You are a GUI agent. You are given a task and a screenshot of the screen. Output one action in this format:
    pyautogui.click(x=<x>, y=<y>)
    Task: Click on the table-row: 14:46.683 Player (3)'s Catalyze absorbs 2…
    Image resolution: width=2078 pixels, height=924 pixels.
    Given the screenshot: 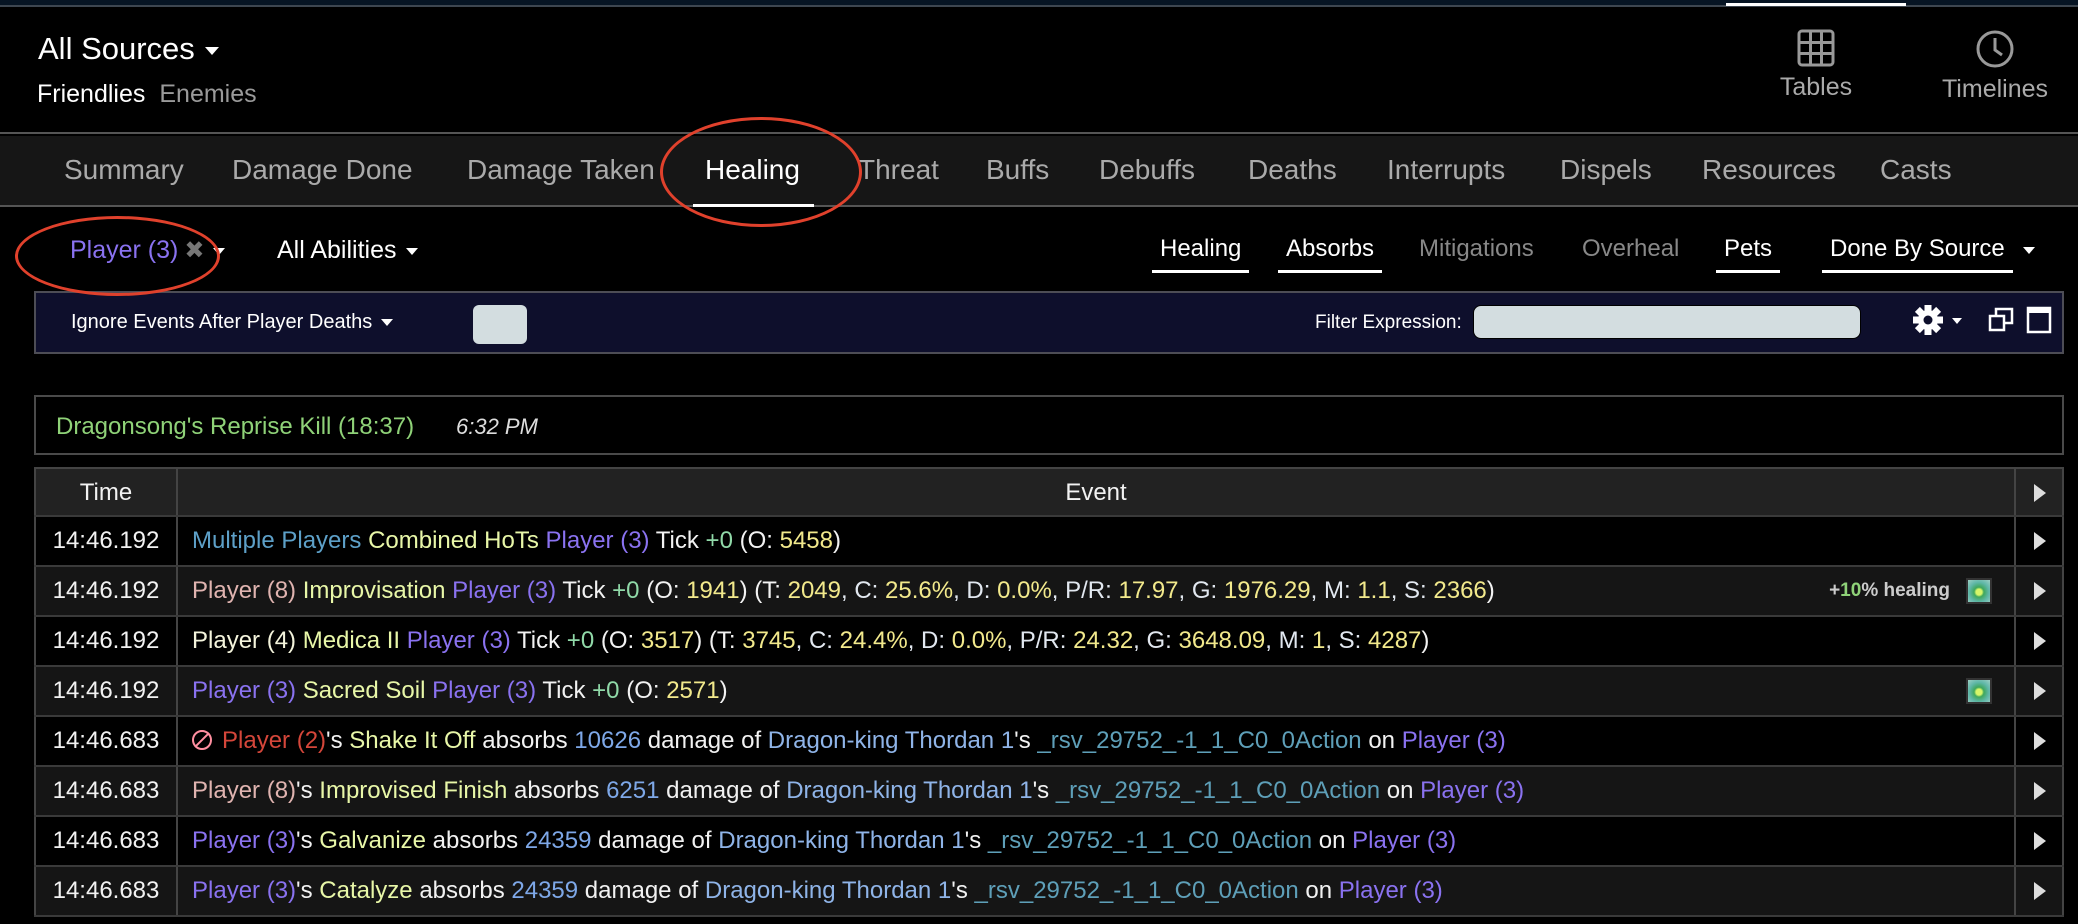 What is the action you would take?
    pyautogui.click(x=1049, y=892)
    